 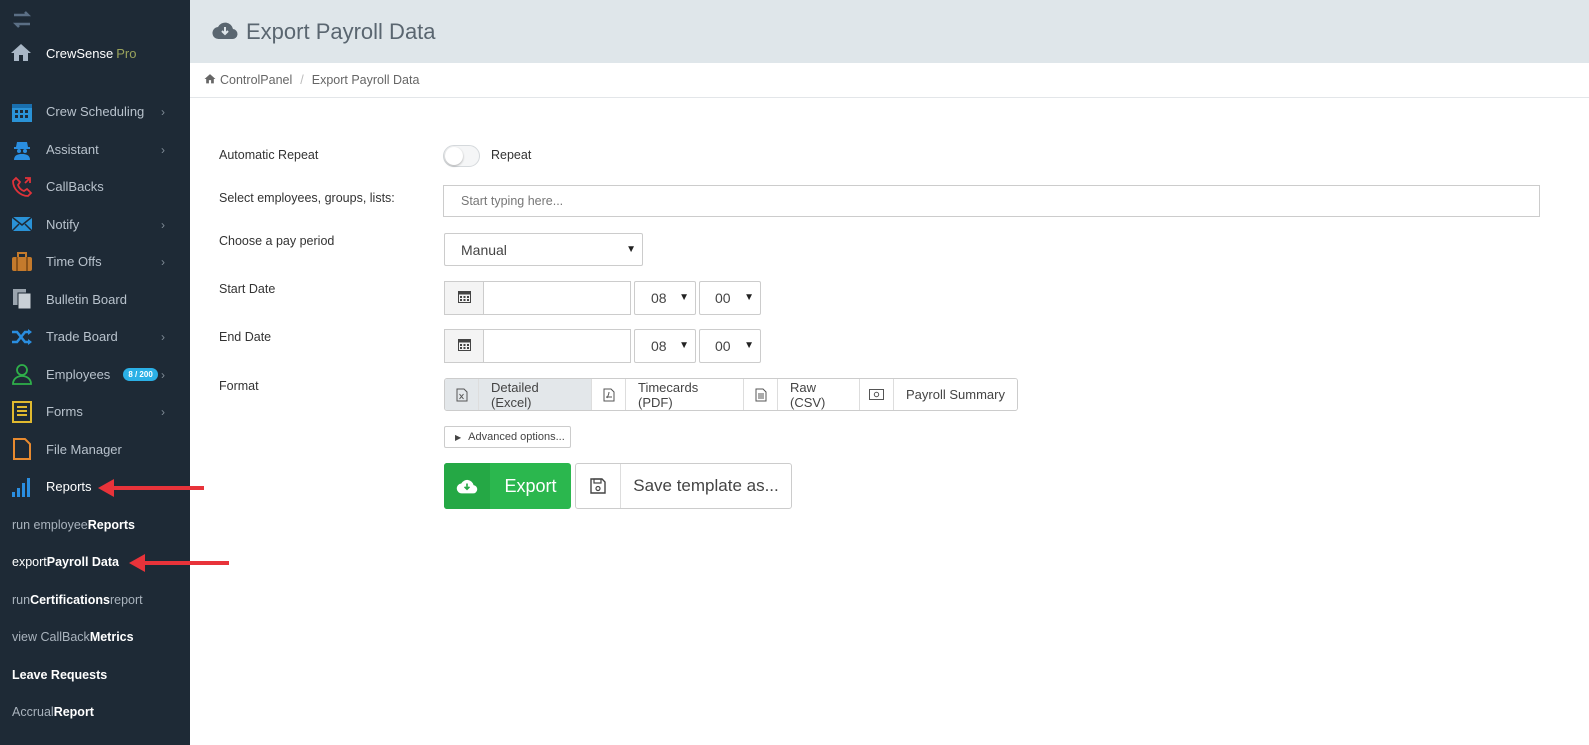 What do you see at coordinates (730, 346) in the screenshot?
I see `end-minute-select: 00 ▼` at bounding box center [730, 346].